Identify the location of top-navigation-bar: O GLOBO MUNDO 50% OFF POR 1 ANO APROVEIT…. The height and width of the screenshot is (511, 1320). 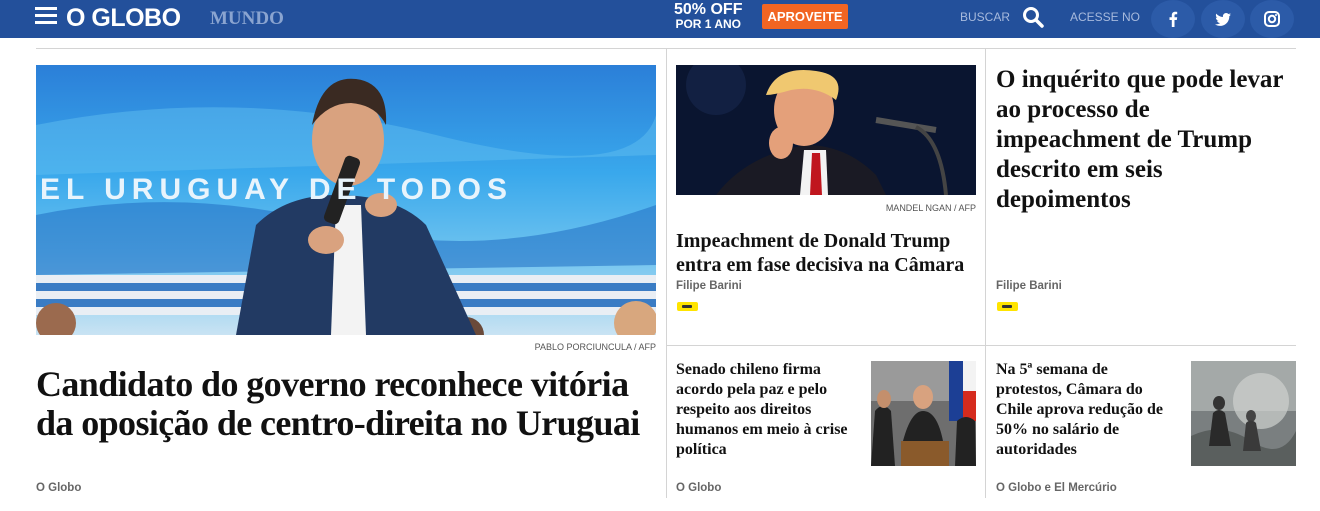
(660, 19).